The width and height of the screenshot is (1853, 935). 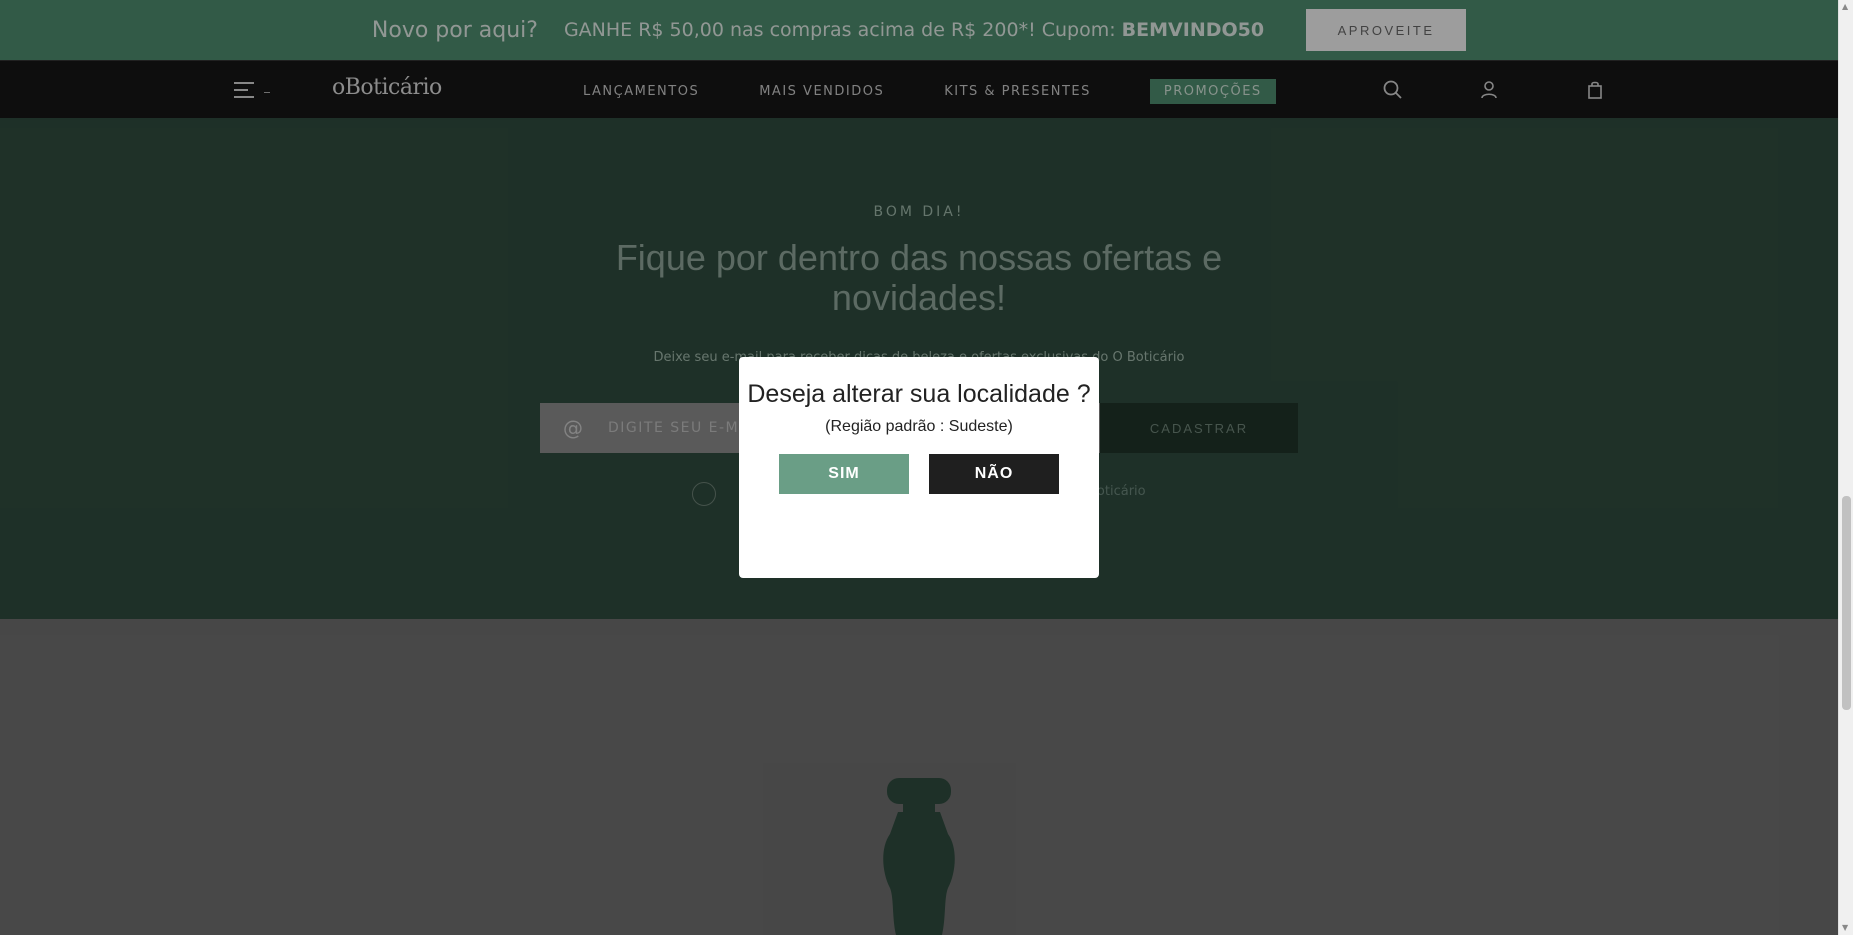 I want to click on scroll-down-arrow-icon: ▼, so click(x=1846, y=928).